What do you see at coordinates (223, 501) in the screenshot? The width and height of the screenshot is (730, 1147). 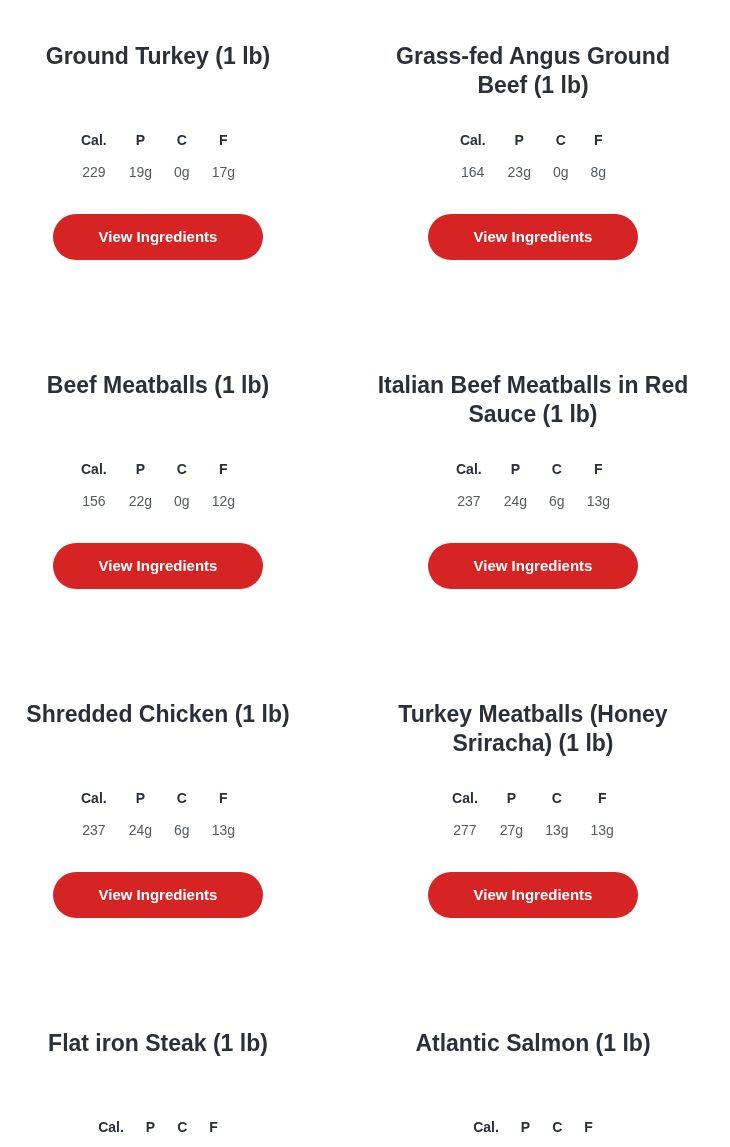 I see `nutrition-value: 12g` at bounding box center [223, 501].